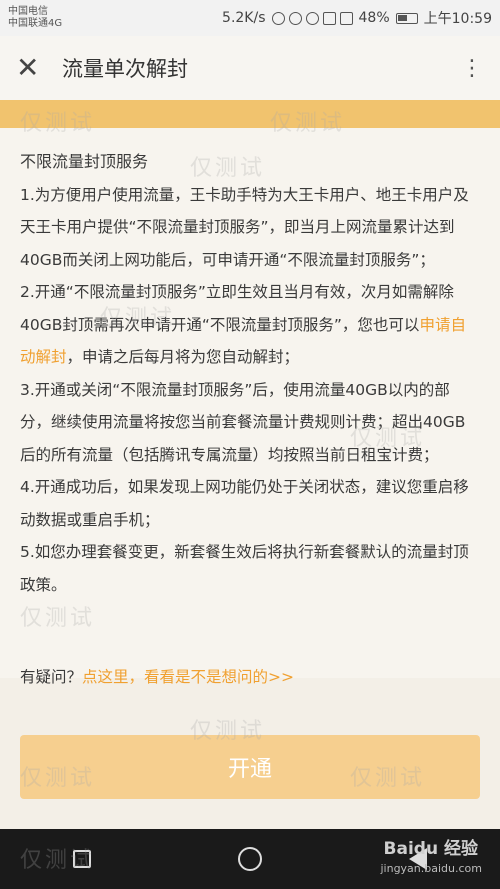  I want to click on faq-link: 点这里，看看是不是想问的>>, so click(188, 677).